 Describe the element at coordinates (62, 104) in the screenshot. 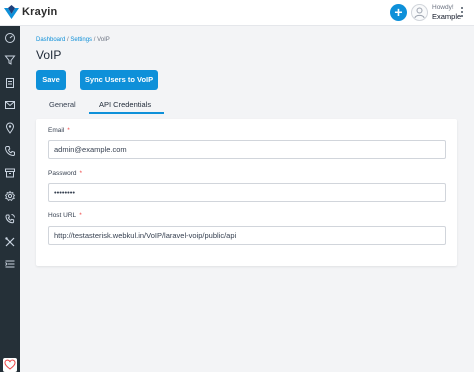

I see `tab-general: General` at that location.